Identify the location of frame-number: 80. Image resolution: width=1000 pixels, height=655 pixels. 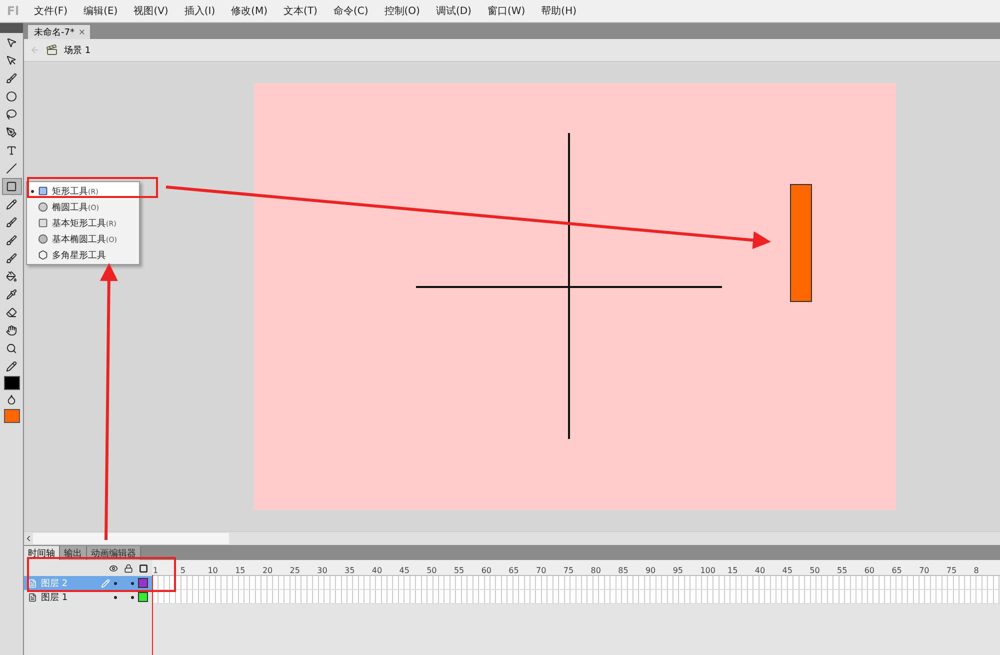
(596, 570).